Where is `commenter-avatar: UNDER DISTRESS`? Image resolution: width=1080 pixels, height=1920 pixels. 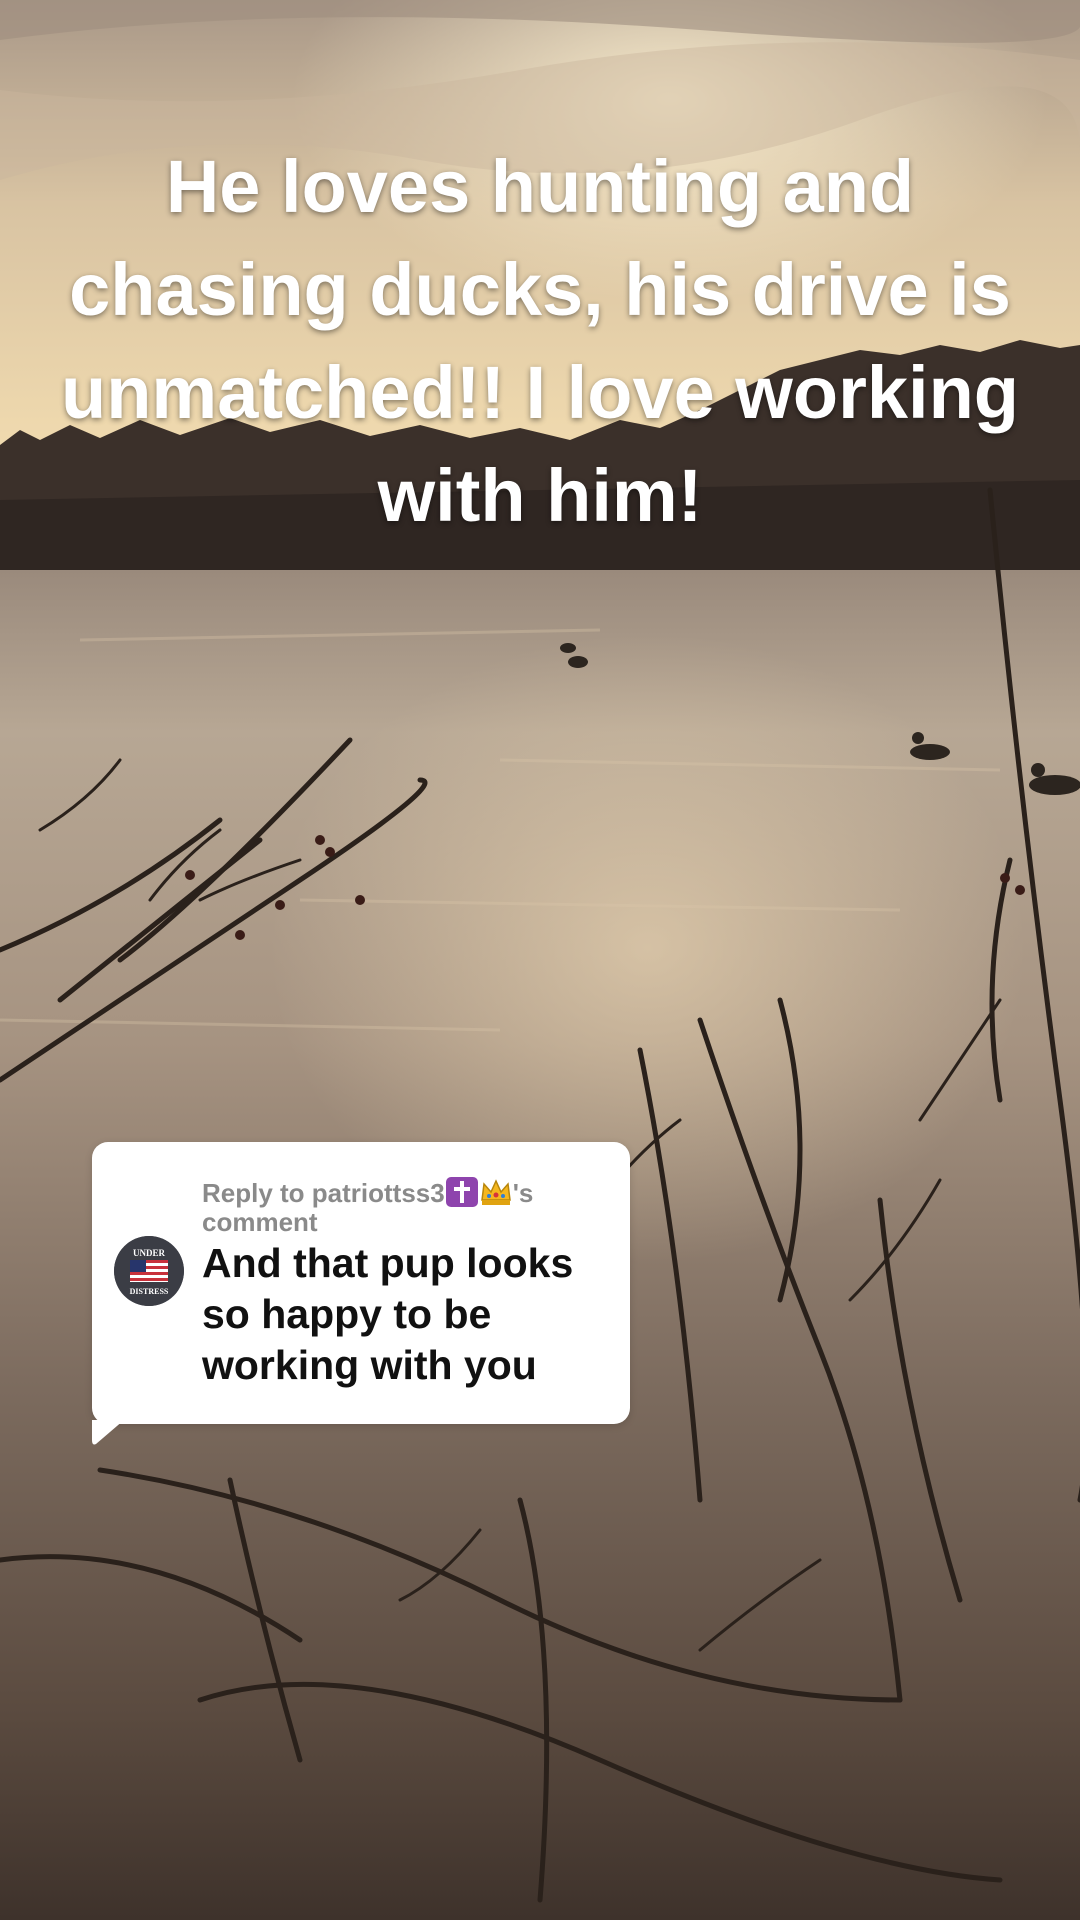
commenter-avatar: UNDER DISTRESS is located at coordinates (149, 1271).